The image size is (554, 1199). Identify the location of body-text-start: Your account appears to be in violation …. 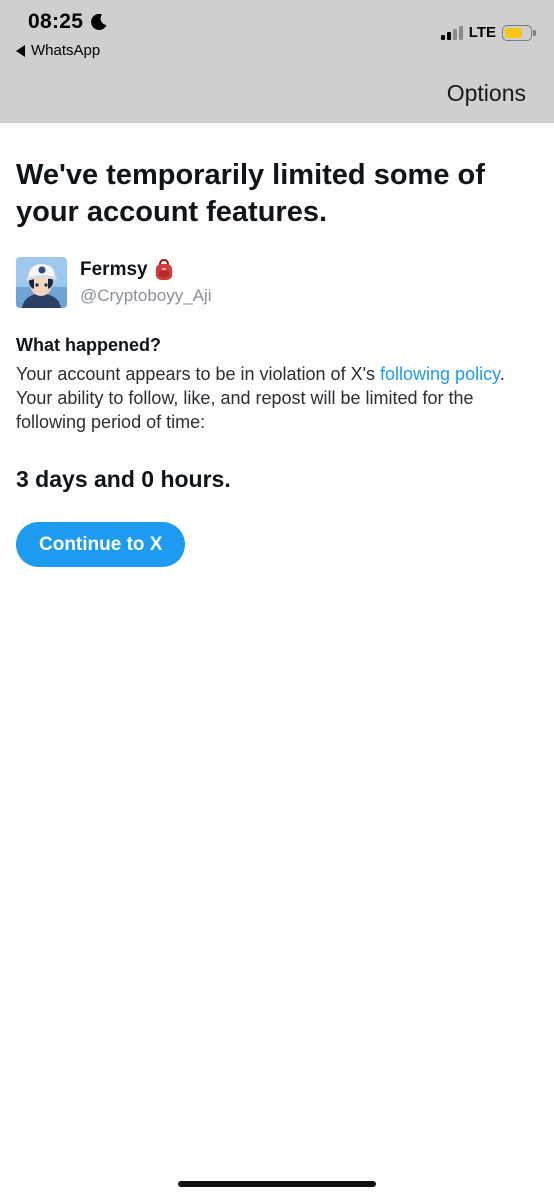
(198, 374).